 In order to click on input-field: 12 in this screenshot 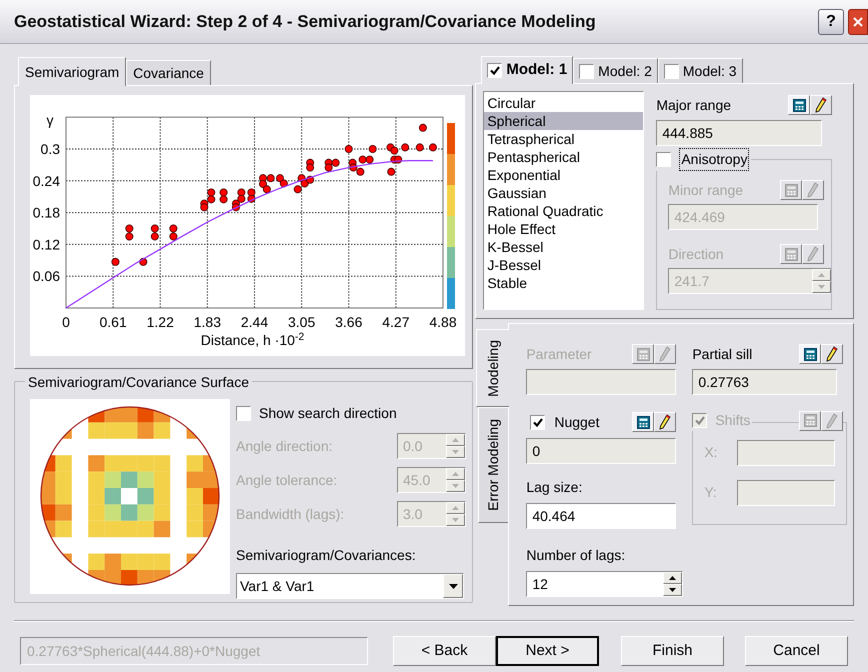, I will do `click(605, 584)`.